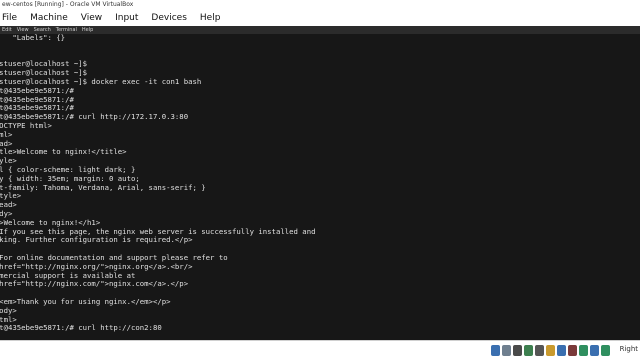  Describe the element at coordinates (169, 18) in the screenshot. I see `menu-devices: Devices` at that location.